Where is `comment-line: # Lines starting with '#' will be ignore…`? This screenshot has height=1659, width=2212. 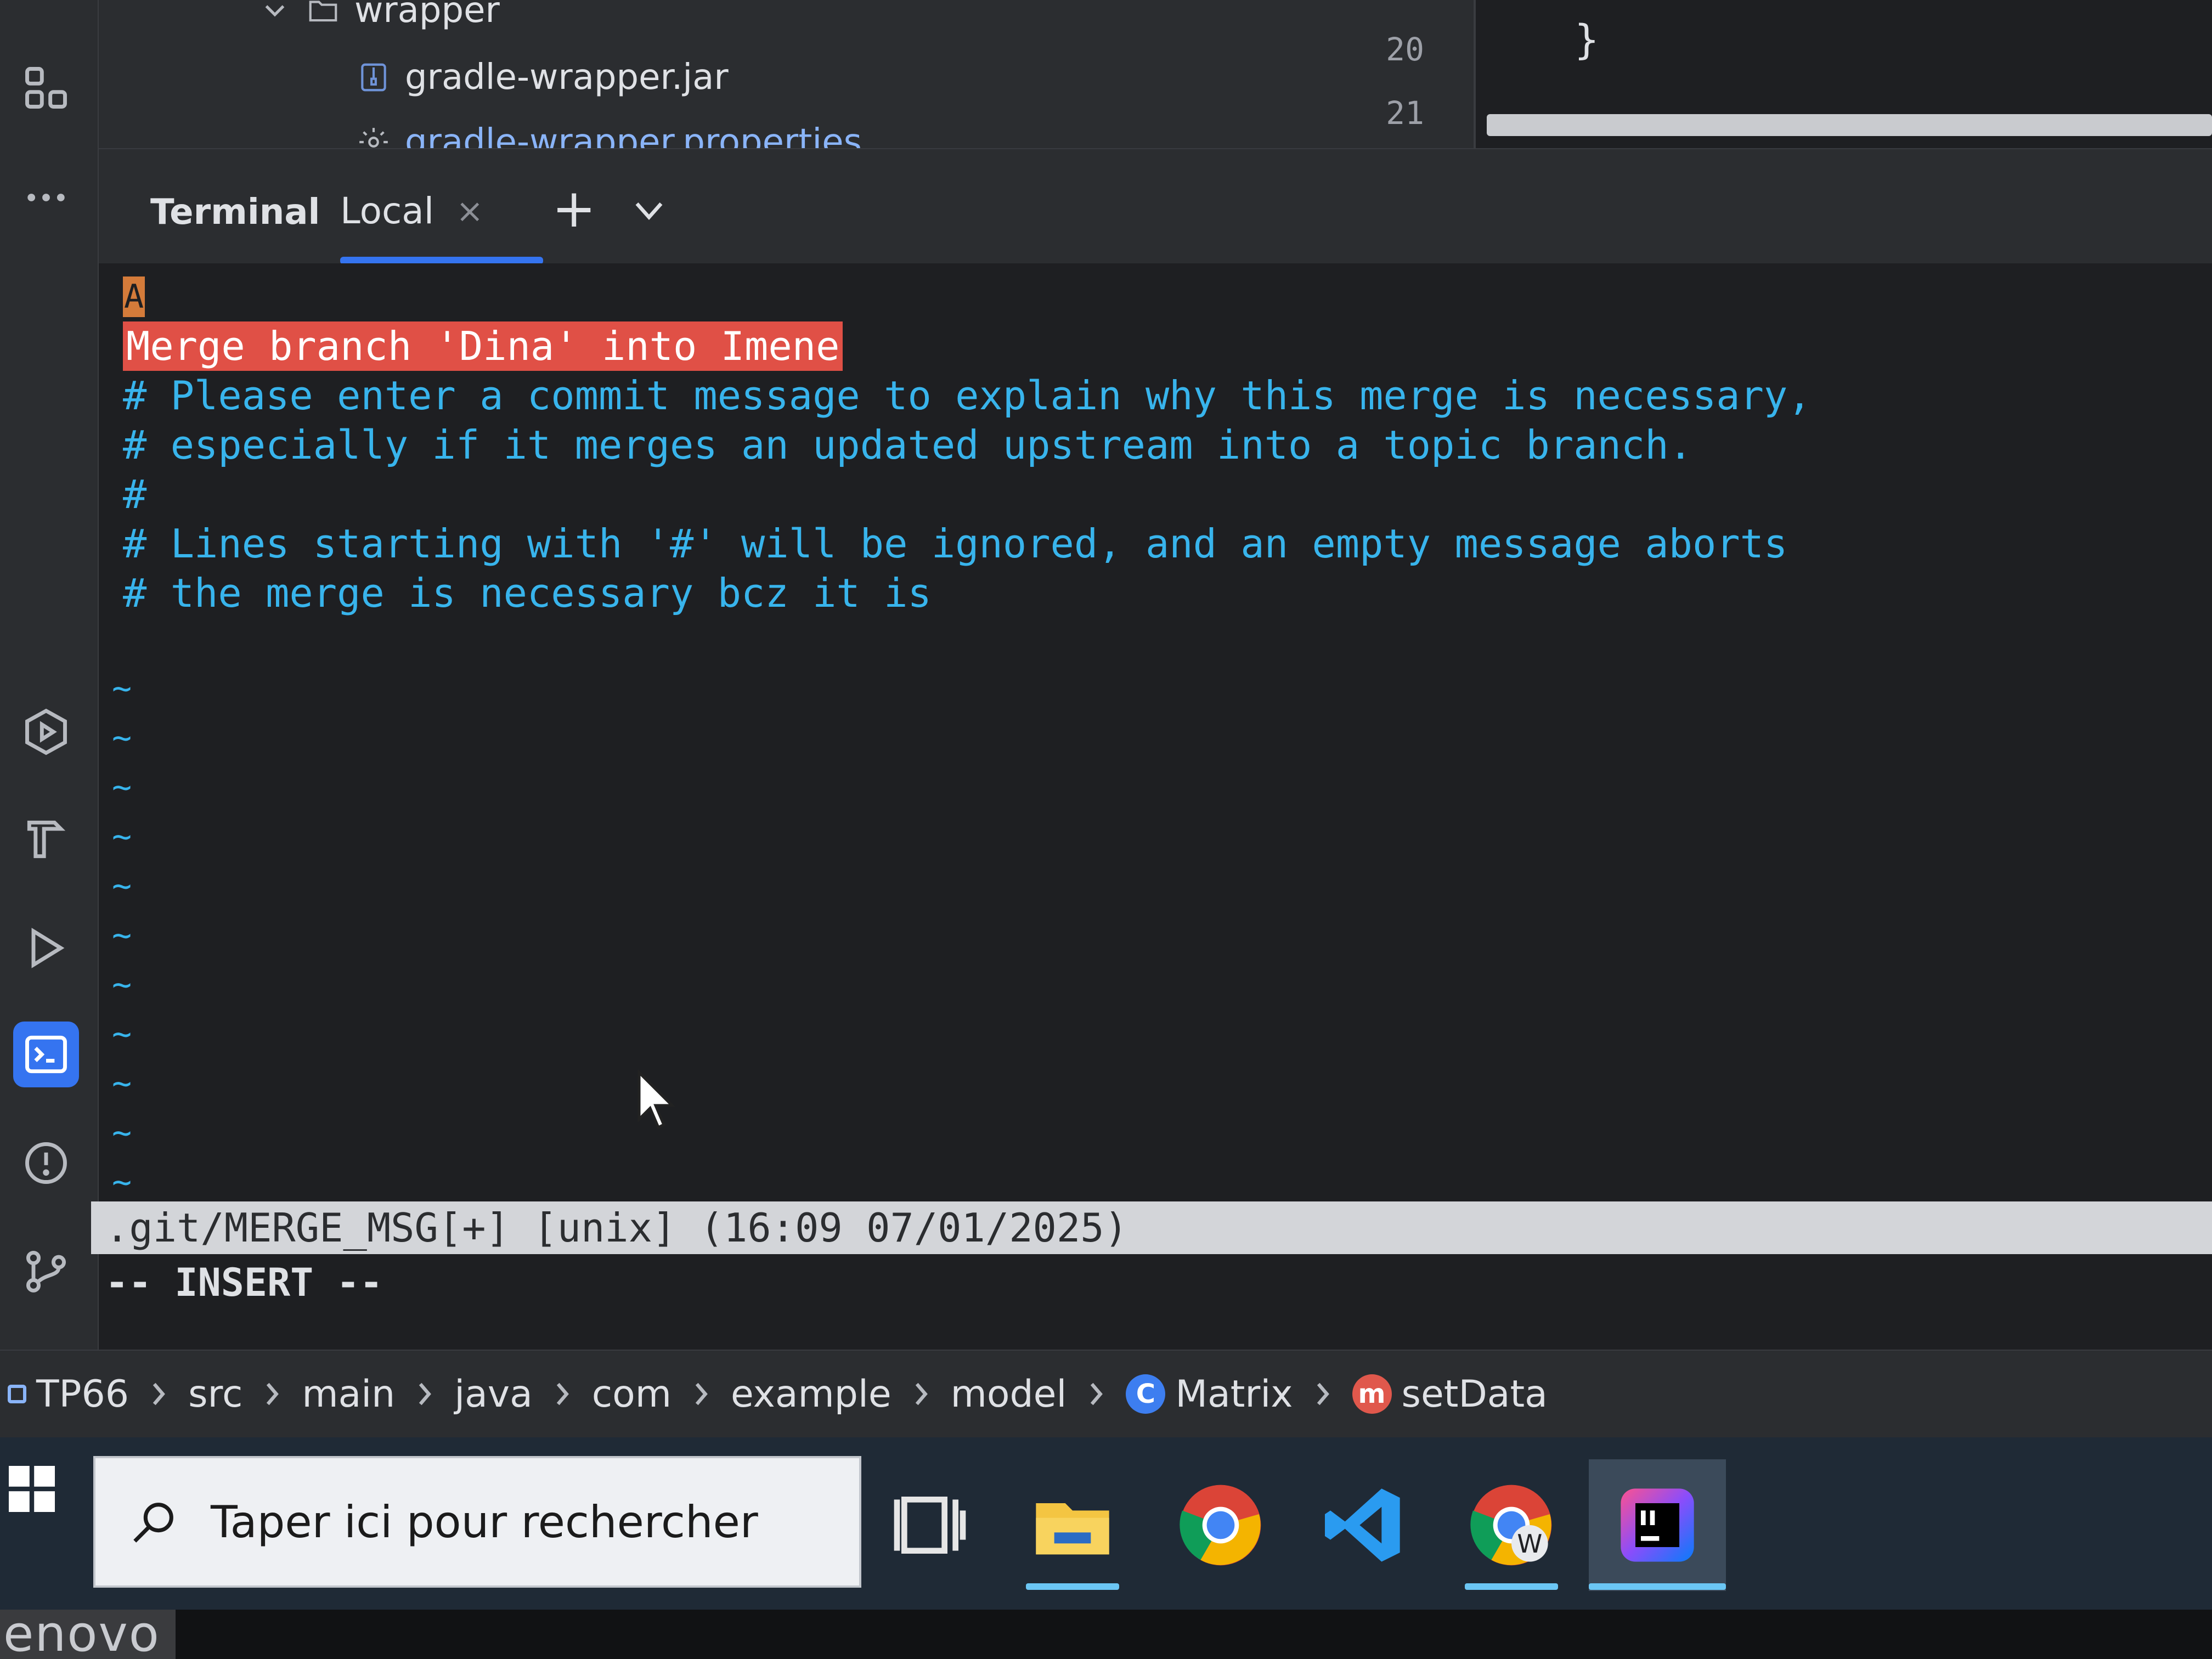 comment-line: # Lines starting with '#' will be ignore… is located at coordinates (955, 544).